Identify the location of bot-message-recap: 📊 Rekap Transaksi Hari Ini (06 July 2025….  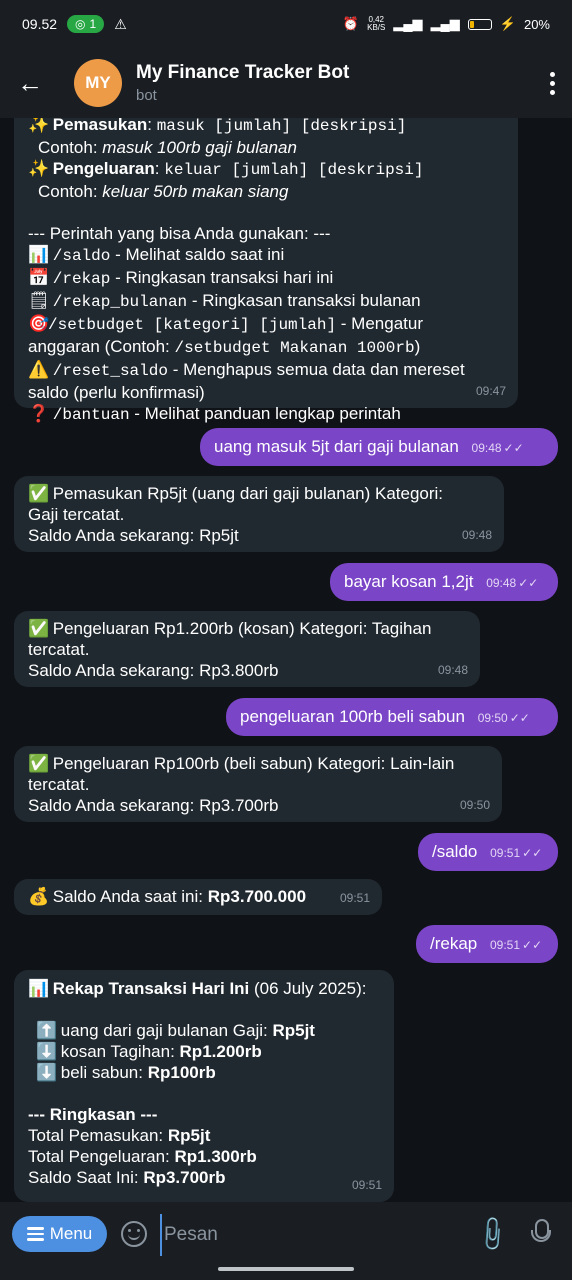
(204, 1086).